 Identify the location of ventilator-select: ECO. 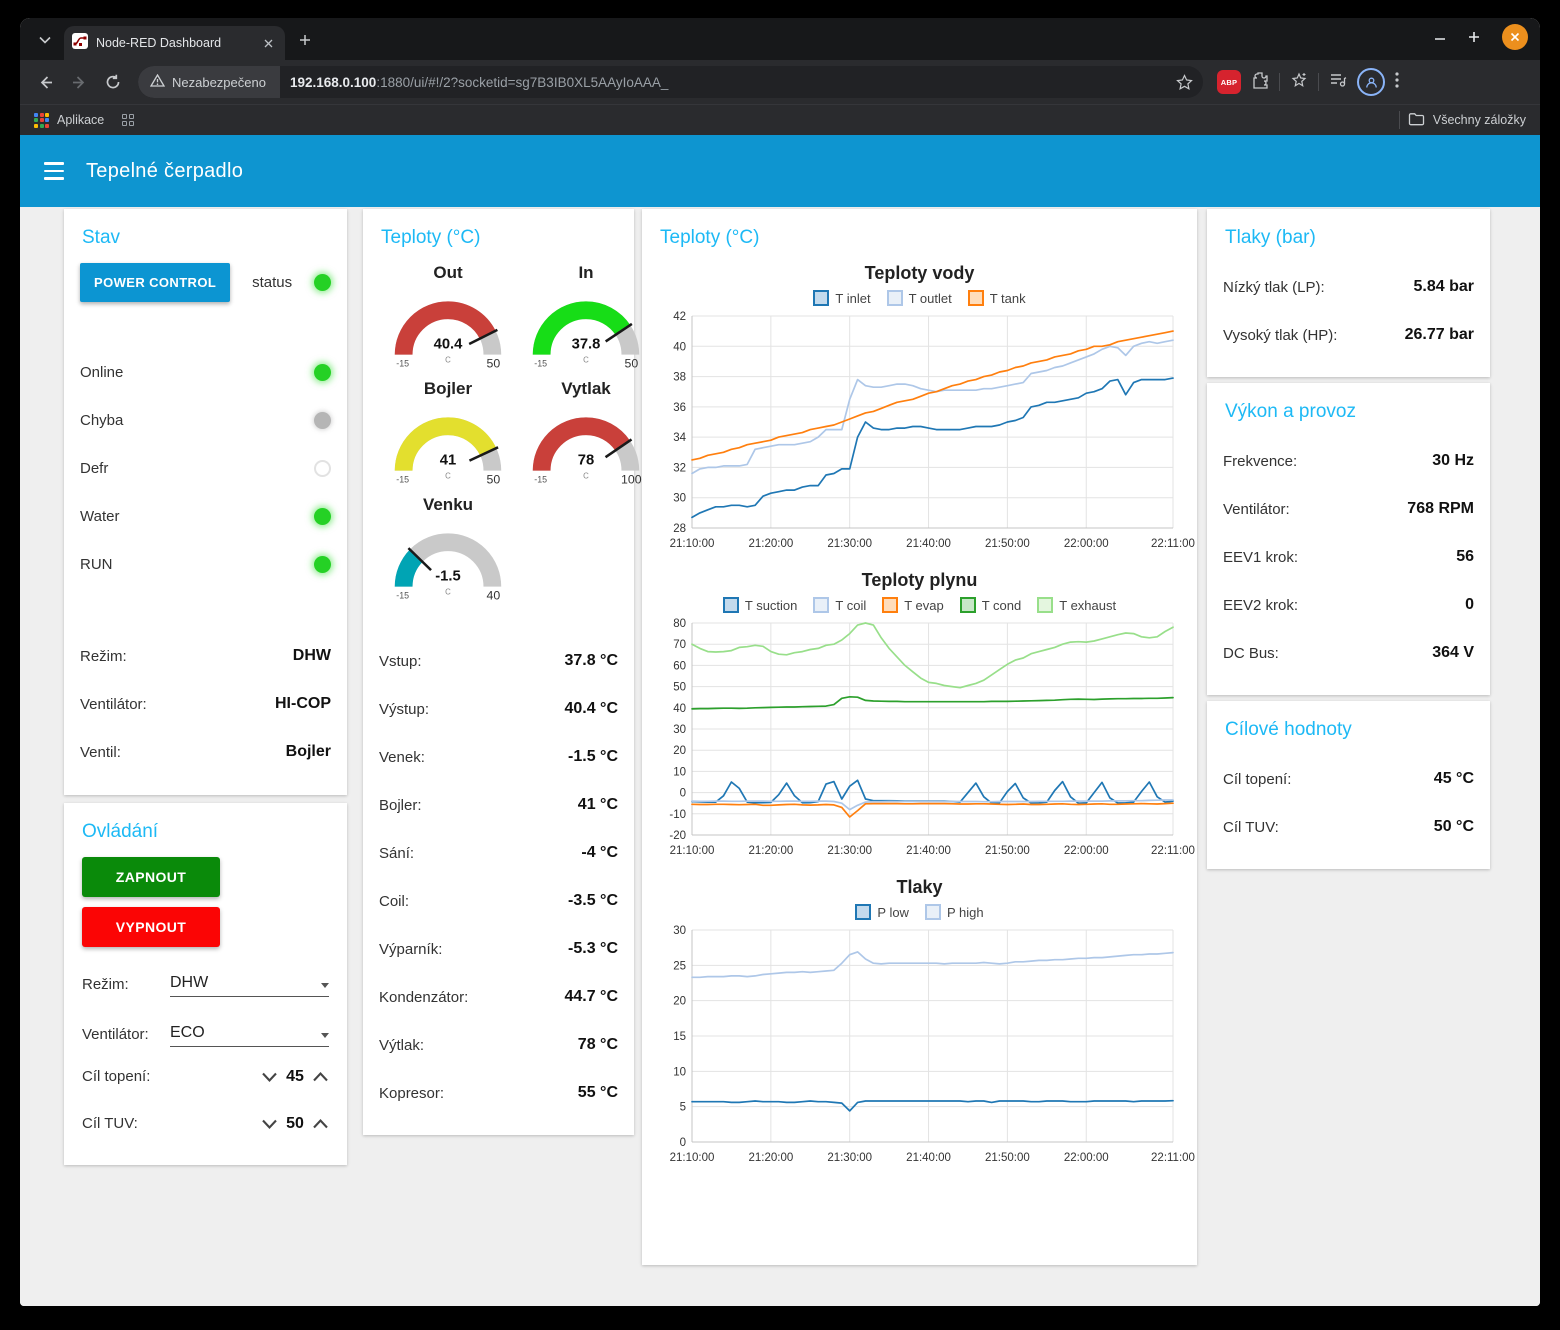
(249, 1035).